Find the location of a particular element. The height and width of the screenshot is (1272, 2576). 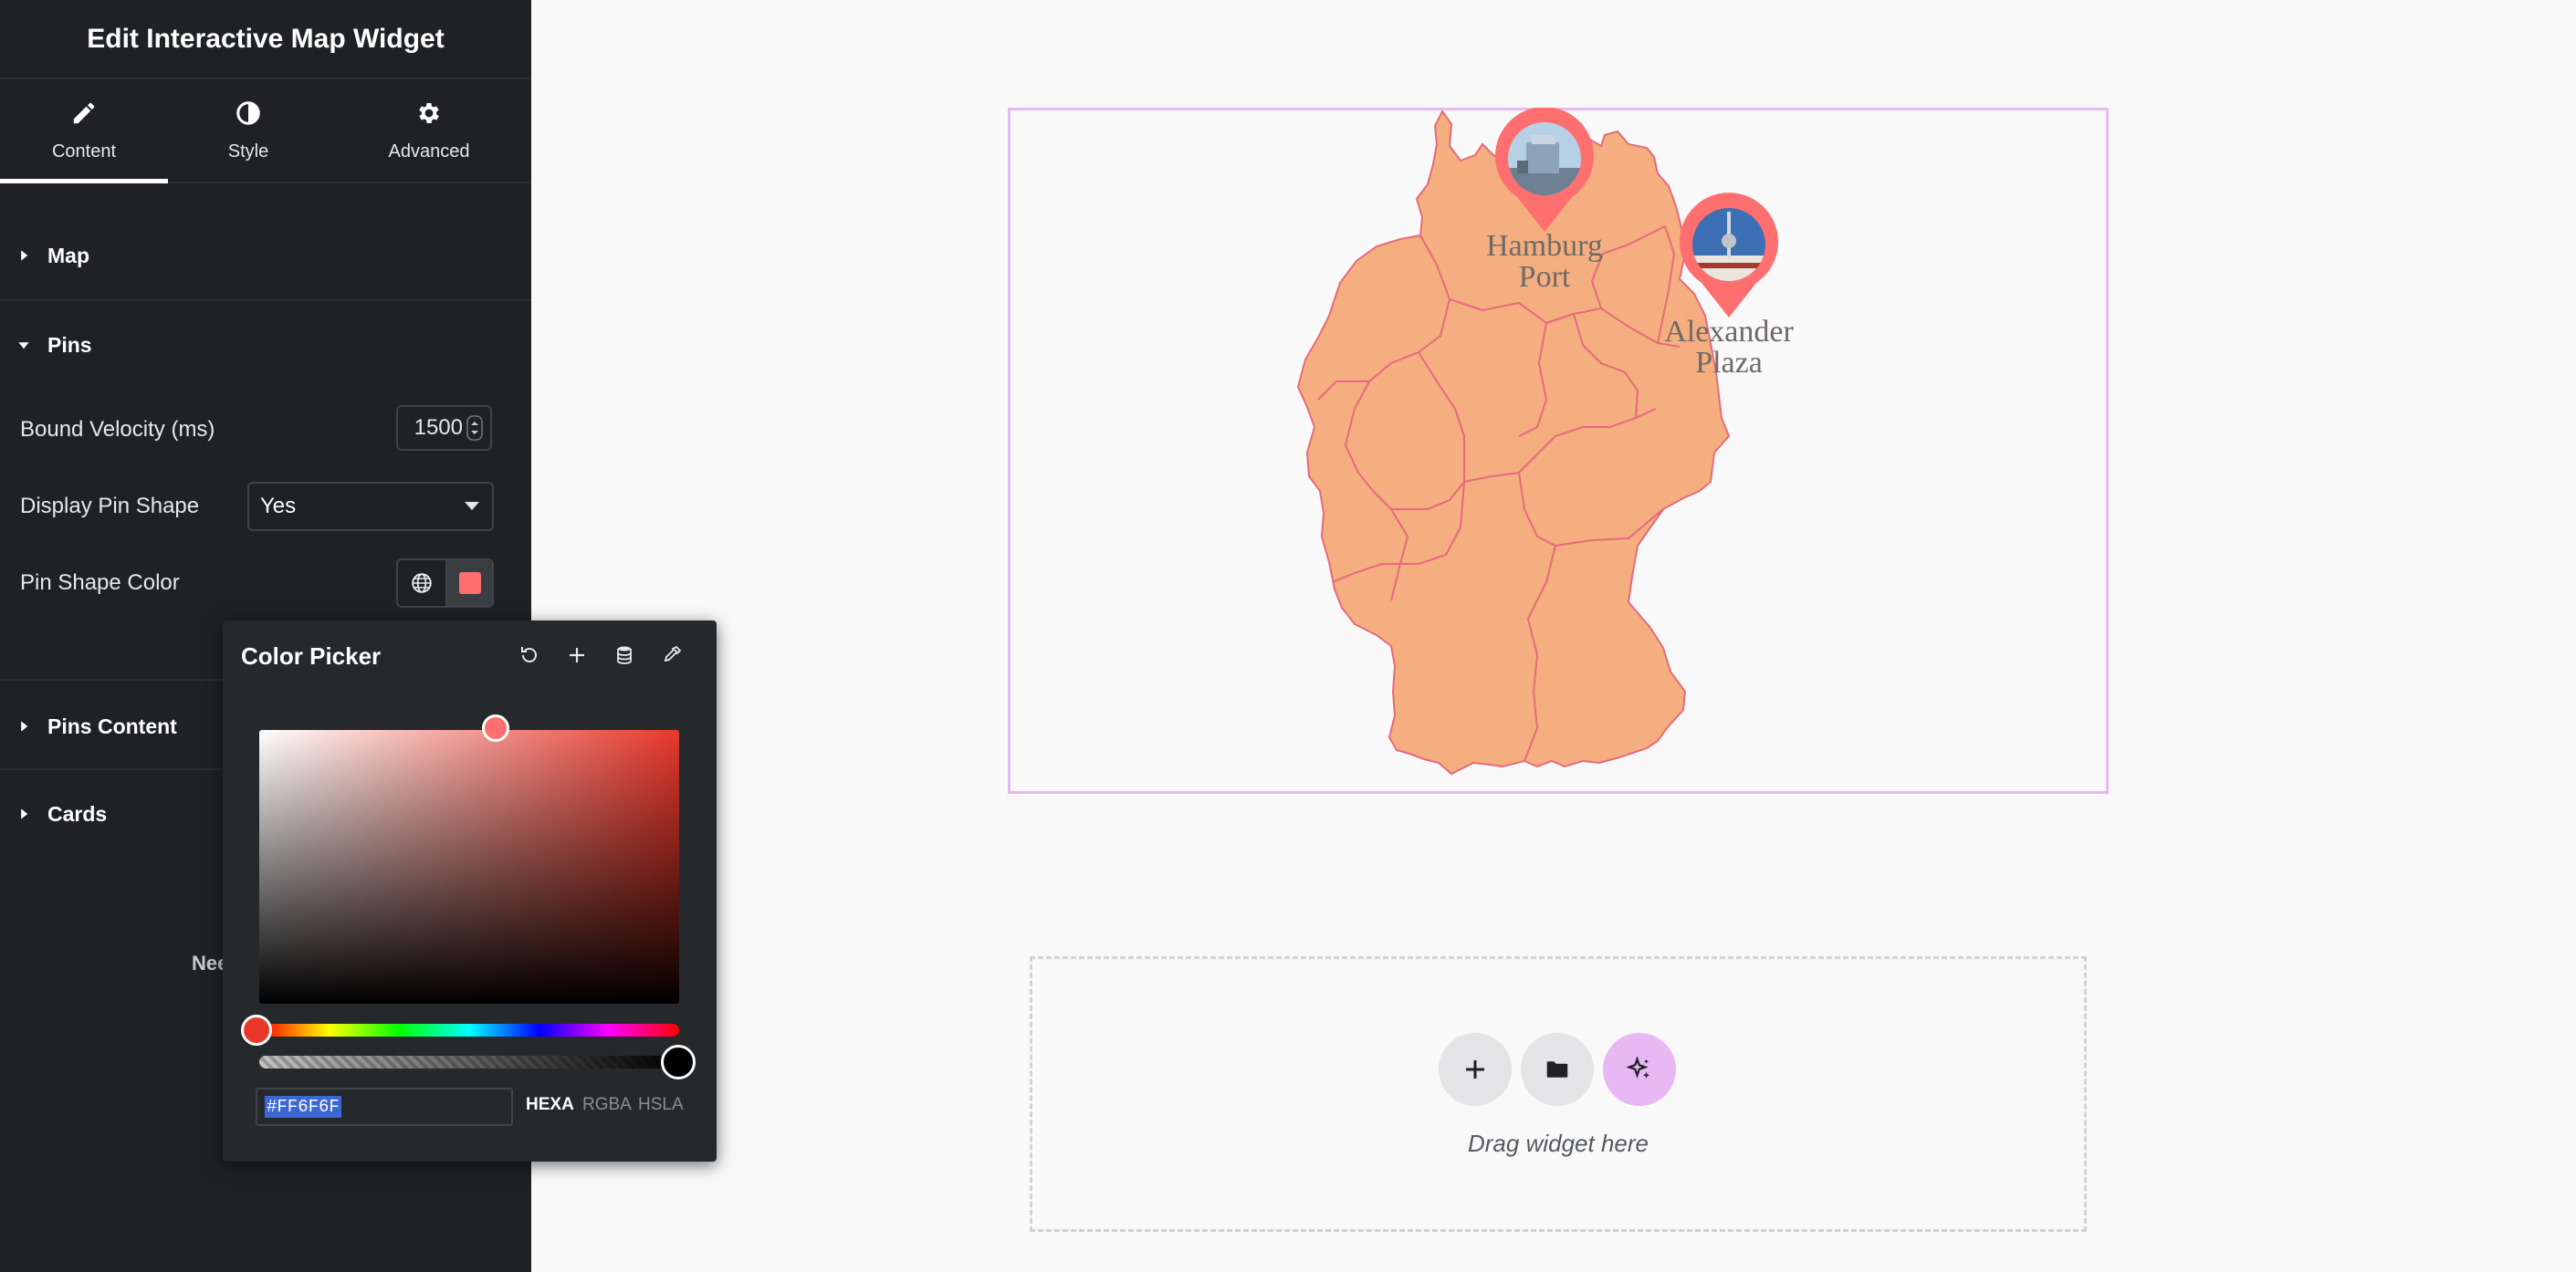

section-map-label: Map is located at coordinates (68, 255).